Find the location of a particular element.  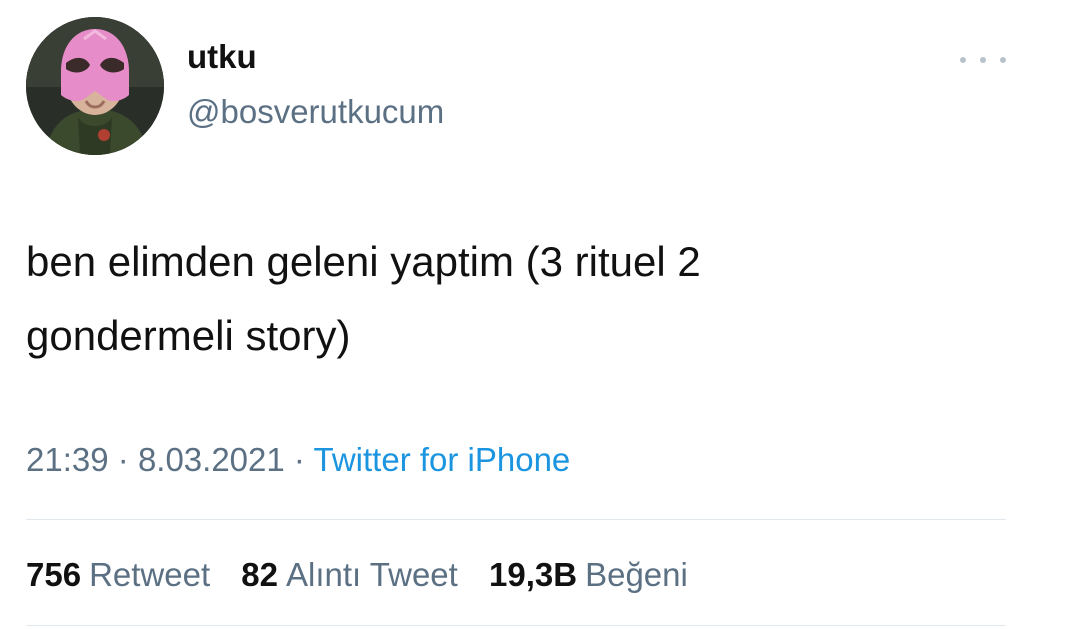

quote-stat: 82 Alıntı Tweet is located at coordinates (349, 574).